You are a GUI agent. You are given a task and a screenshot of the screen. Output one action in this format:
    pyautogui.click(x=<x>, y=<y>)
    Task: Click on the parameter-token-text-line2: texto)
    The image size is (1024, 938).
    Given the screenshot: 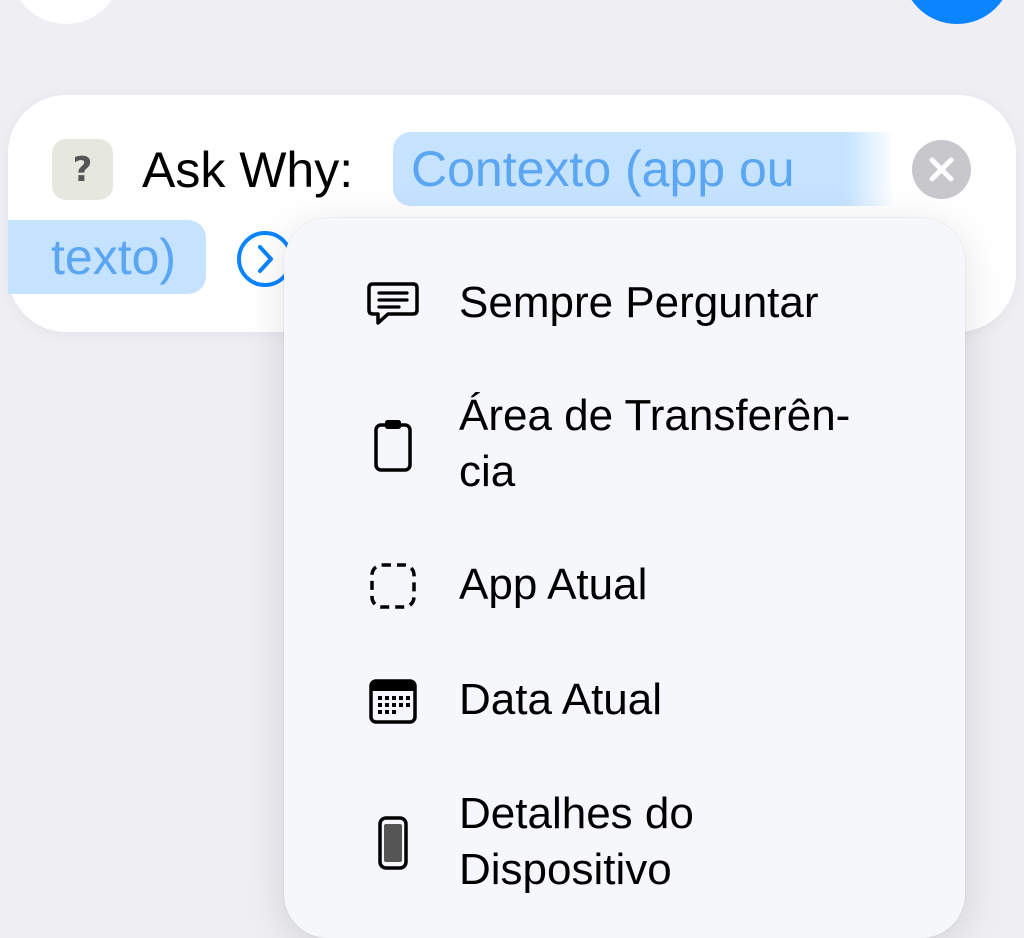 What is the action you would take?
    pyautogui.click(x=114, y=257)
    